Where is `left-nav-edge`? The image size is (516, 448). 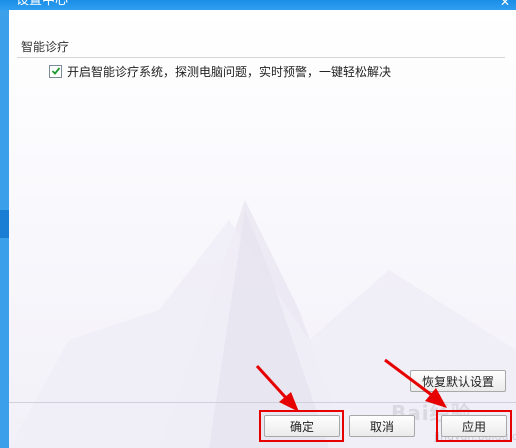 left-nav-edge is located at coordinates (4, 229).